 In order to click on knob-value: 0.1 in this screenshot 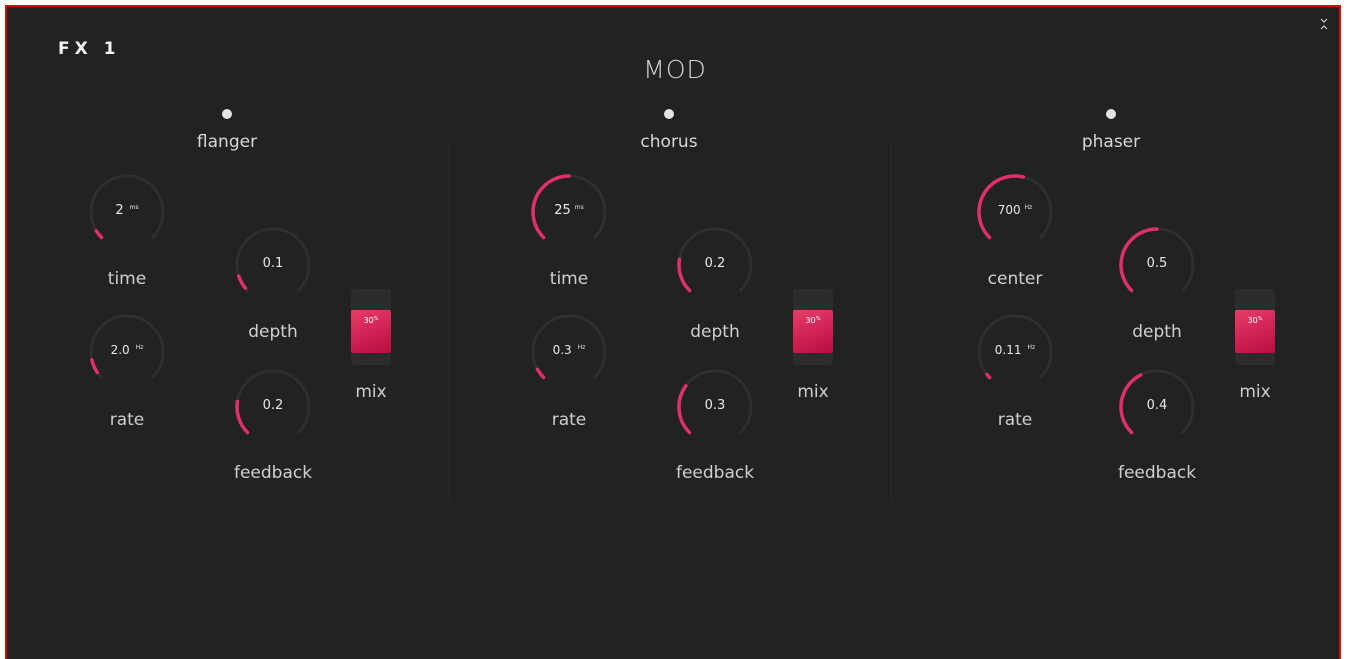, I will do `click(273, 263)`.